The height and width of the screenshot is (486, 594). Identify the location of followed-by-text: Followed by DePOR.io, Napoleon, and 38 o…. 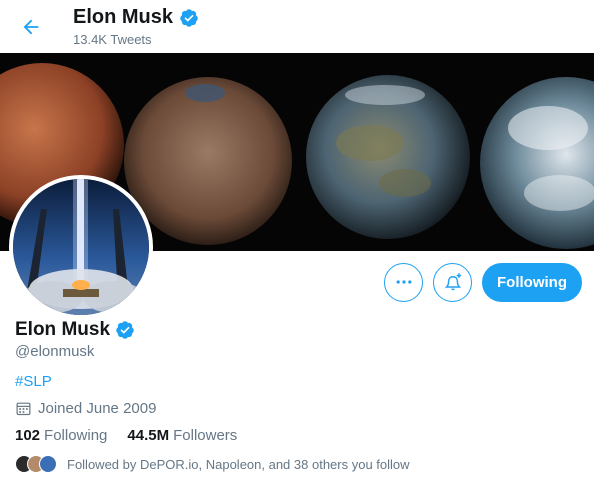
(238, 464).